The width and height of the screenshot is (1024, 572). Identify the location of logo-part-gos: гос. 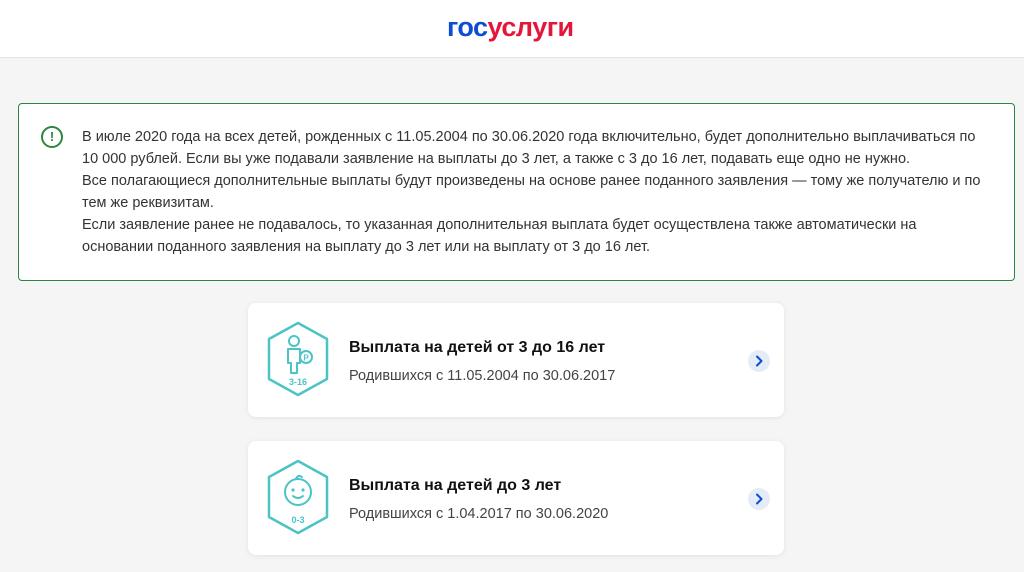
(467, 27).